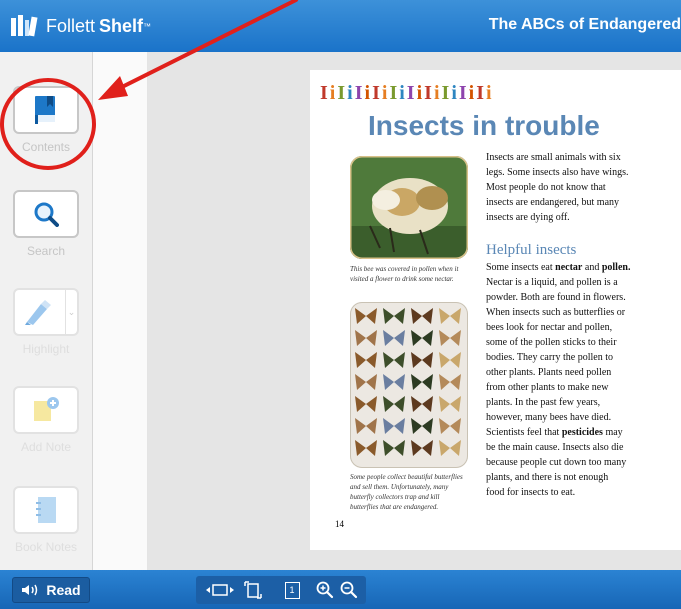 This screenshot has height=609, width=681. I want to click on text-line: however, many bees have died., so click(549, 417).